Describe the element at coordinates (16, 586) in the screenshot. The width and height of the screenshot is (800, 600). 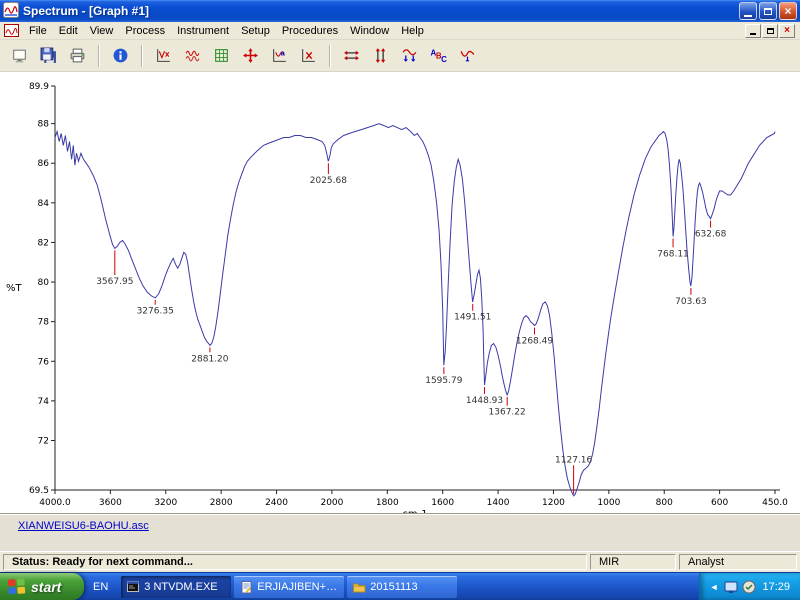
I see `windows-logo-icon` at that location.